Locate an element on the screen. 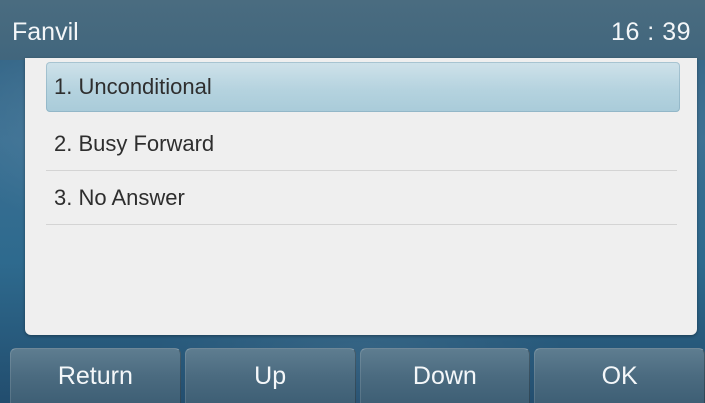 The width and height of the screenshot is (705, 403). status-bar: Fanvil 16 : 39 is located at coordinates (352, 30).